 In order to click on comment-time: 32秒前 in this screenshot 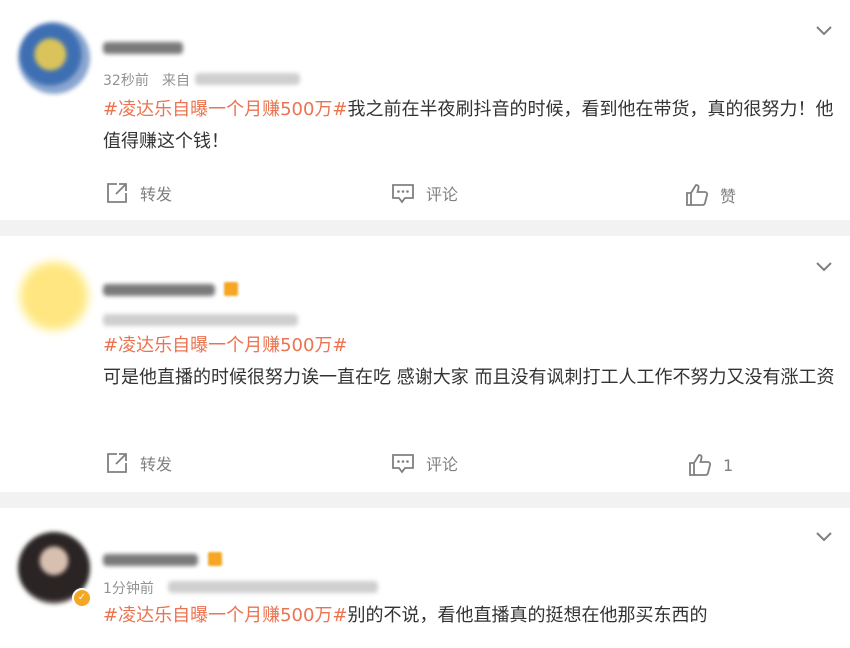, I will do `click(126, 81)`.